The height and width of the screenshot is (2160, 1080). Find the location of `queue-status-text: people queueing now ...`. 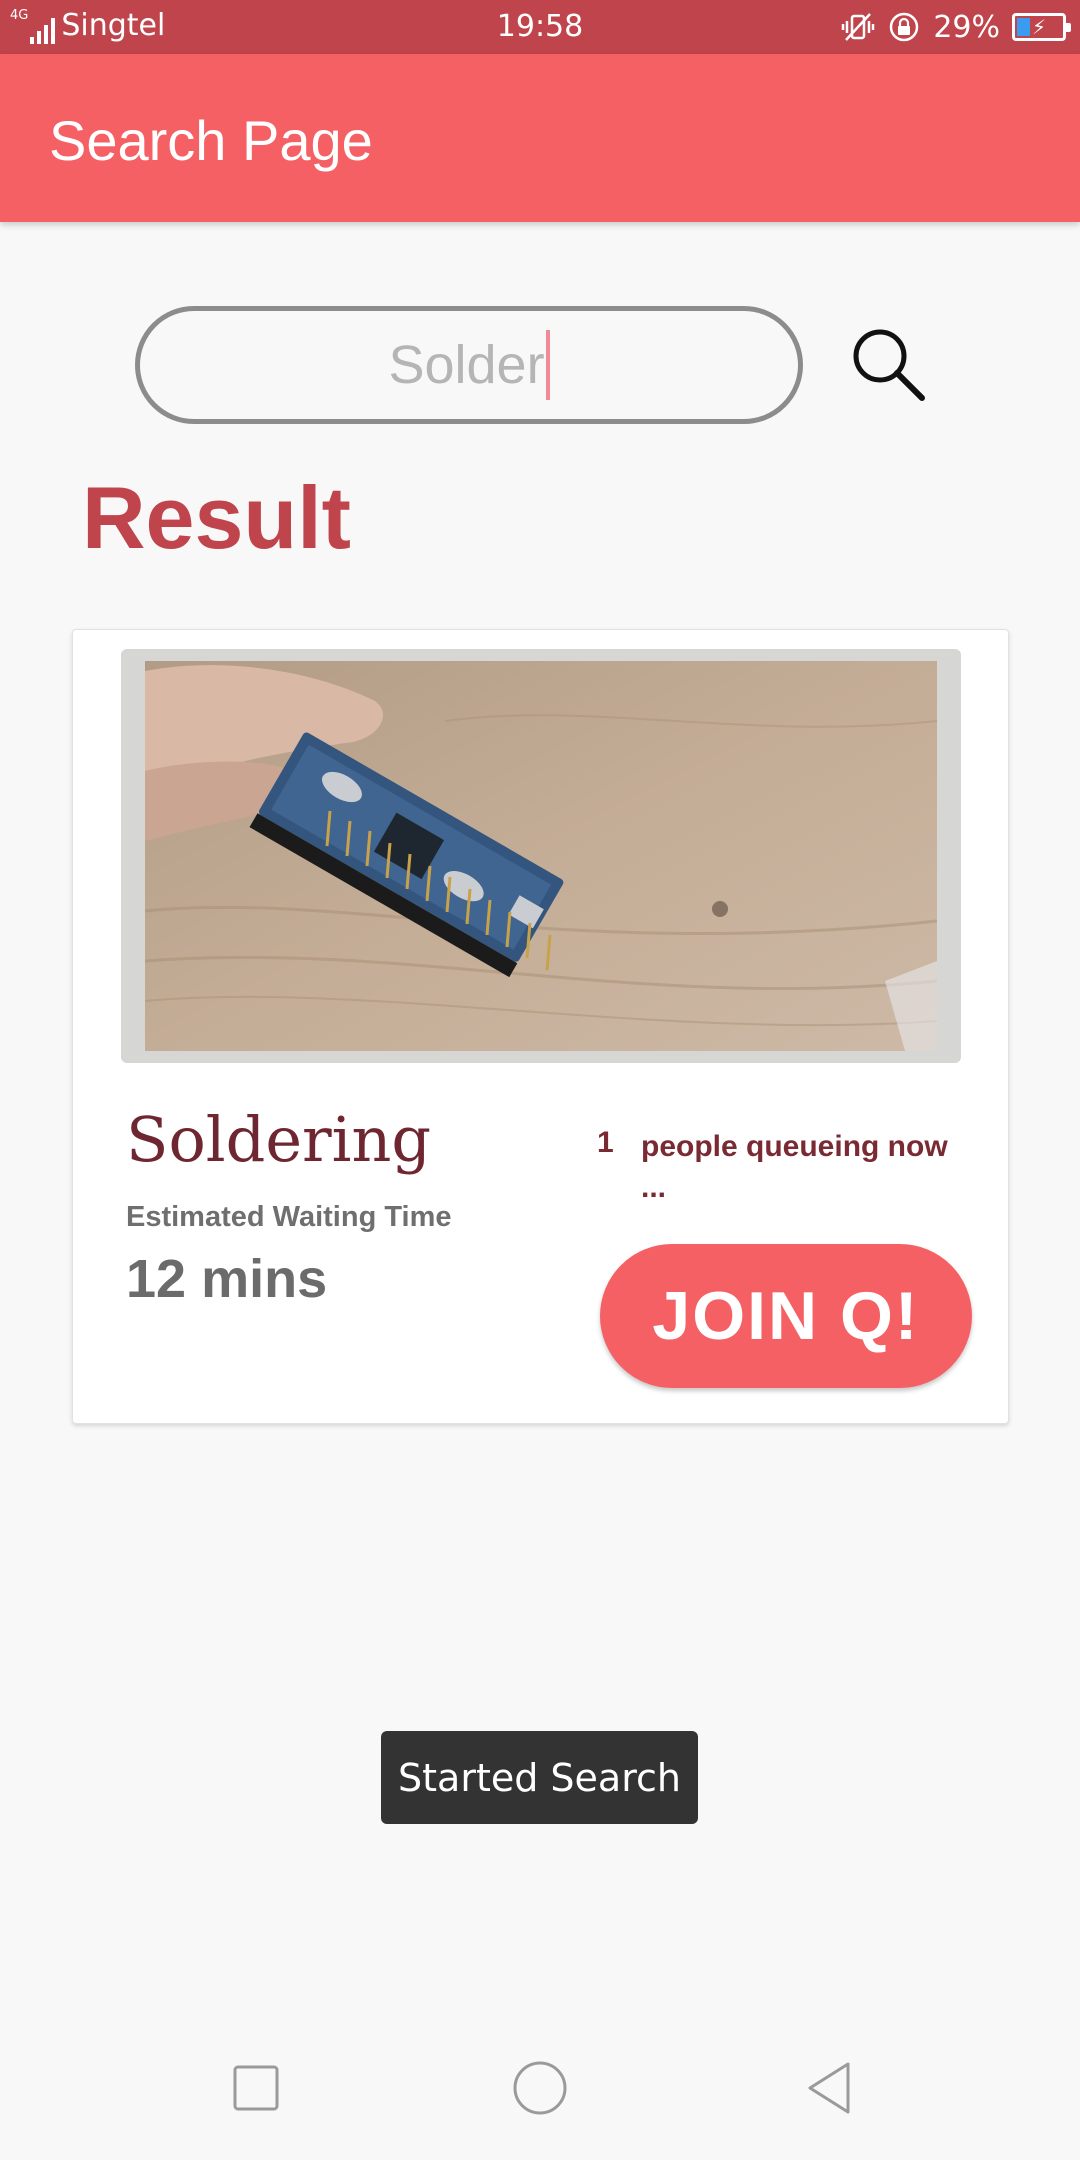

queue-status-text: people queueing now ... is located at coordinates (794, 1167).